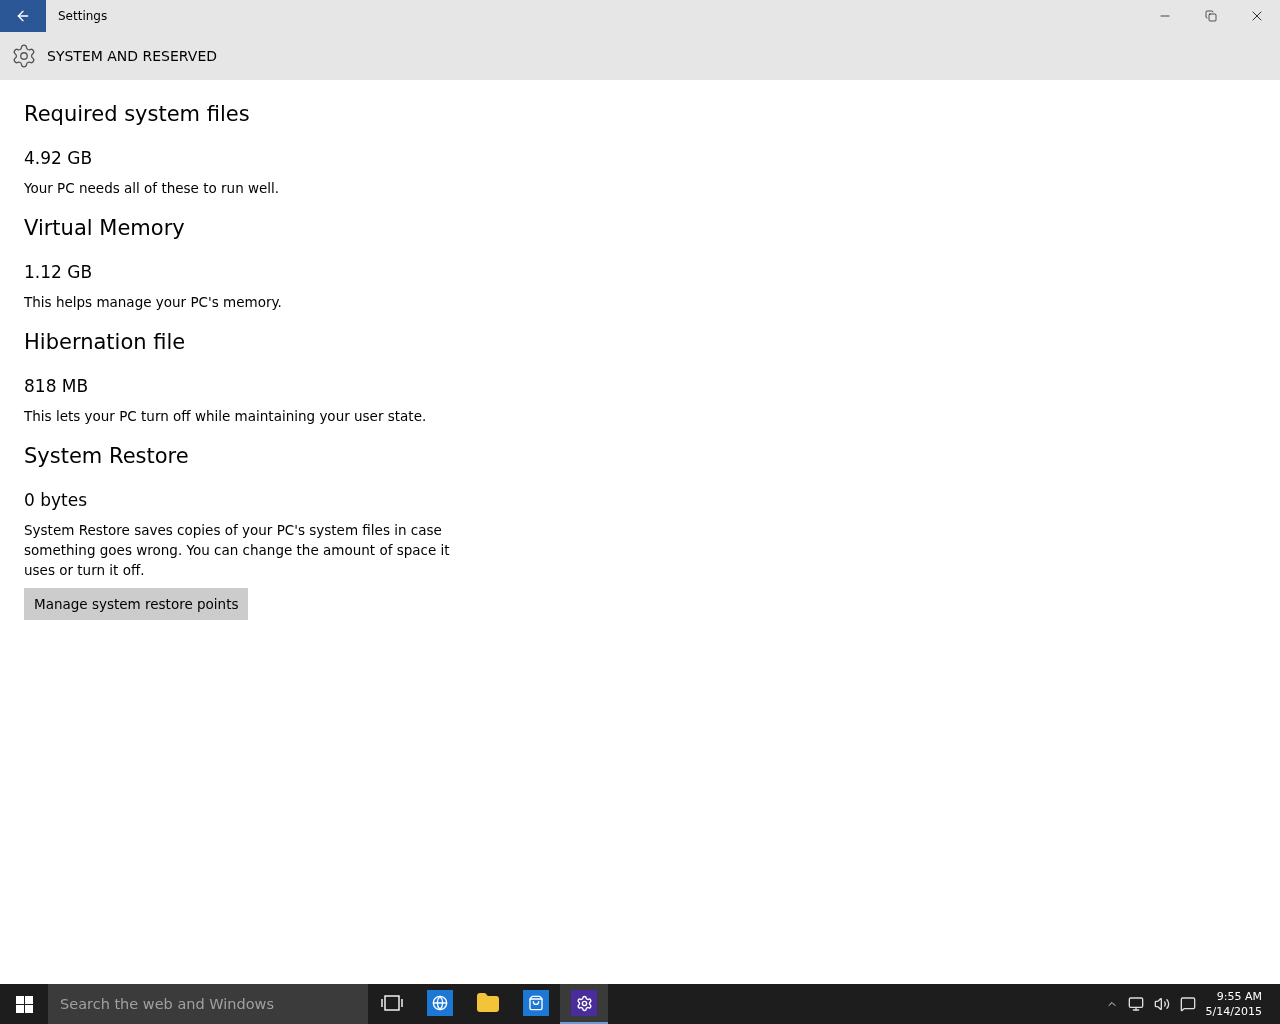 The width and height of the screenshot is (1280, 1024). Describe the element at coordinates (440, 1003) in the screenshot. I see `globe-icon` at that location.